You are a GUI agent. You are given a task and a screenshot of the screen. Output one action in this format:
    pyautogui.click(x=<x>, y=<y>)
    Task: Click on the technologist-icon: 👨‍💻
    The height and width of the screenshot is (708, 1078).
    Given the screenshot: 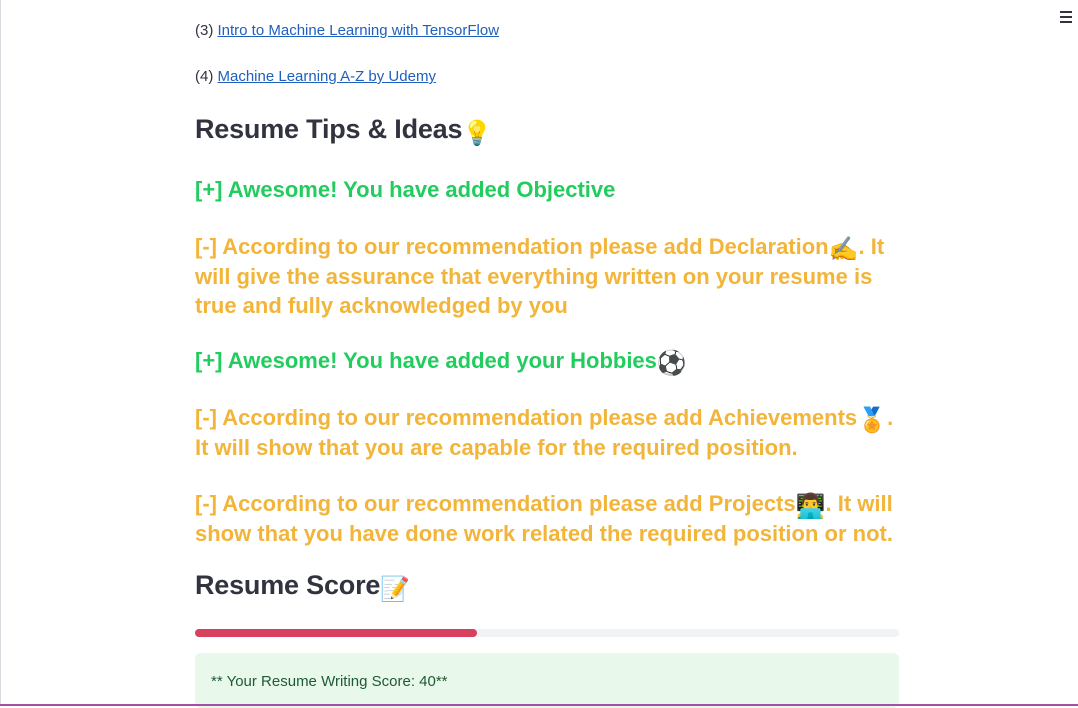 What is the action you would take?
    pyautogui.click(x=810, y=506)
    